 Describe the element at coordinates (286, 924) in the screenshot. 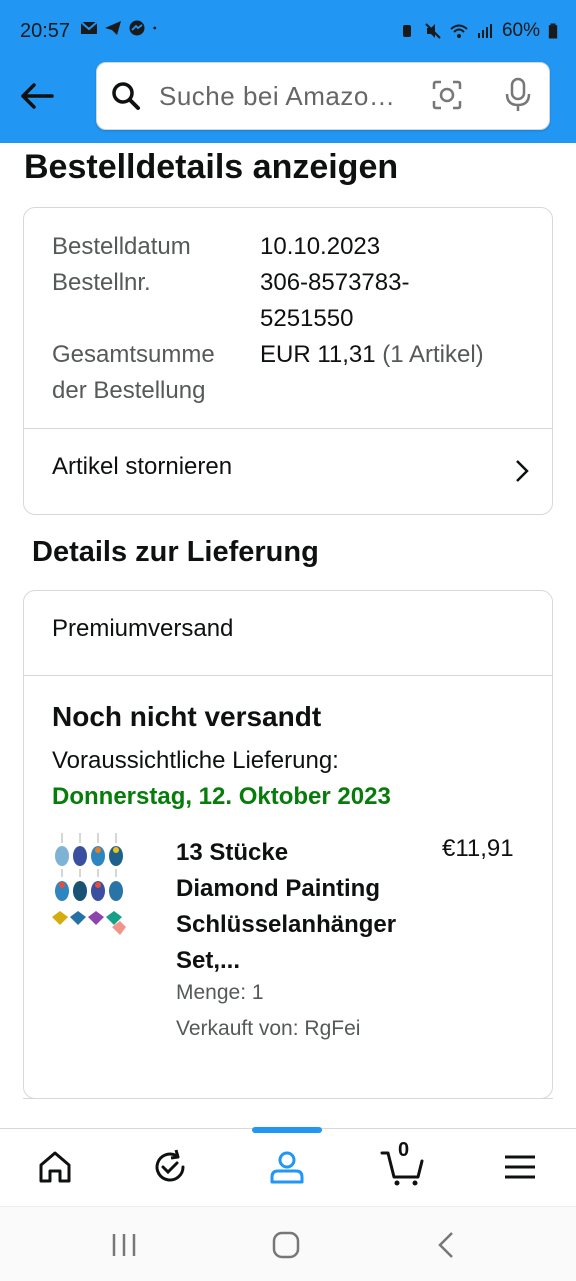

I see `product-title-line: Schlüsselanhänger` at that location.